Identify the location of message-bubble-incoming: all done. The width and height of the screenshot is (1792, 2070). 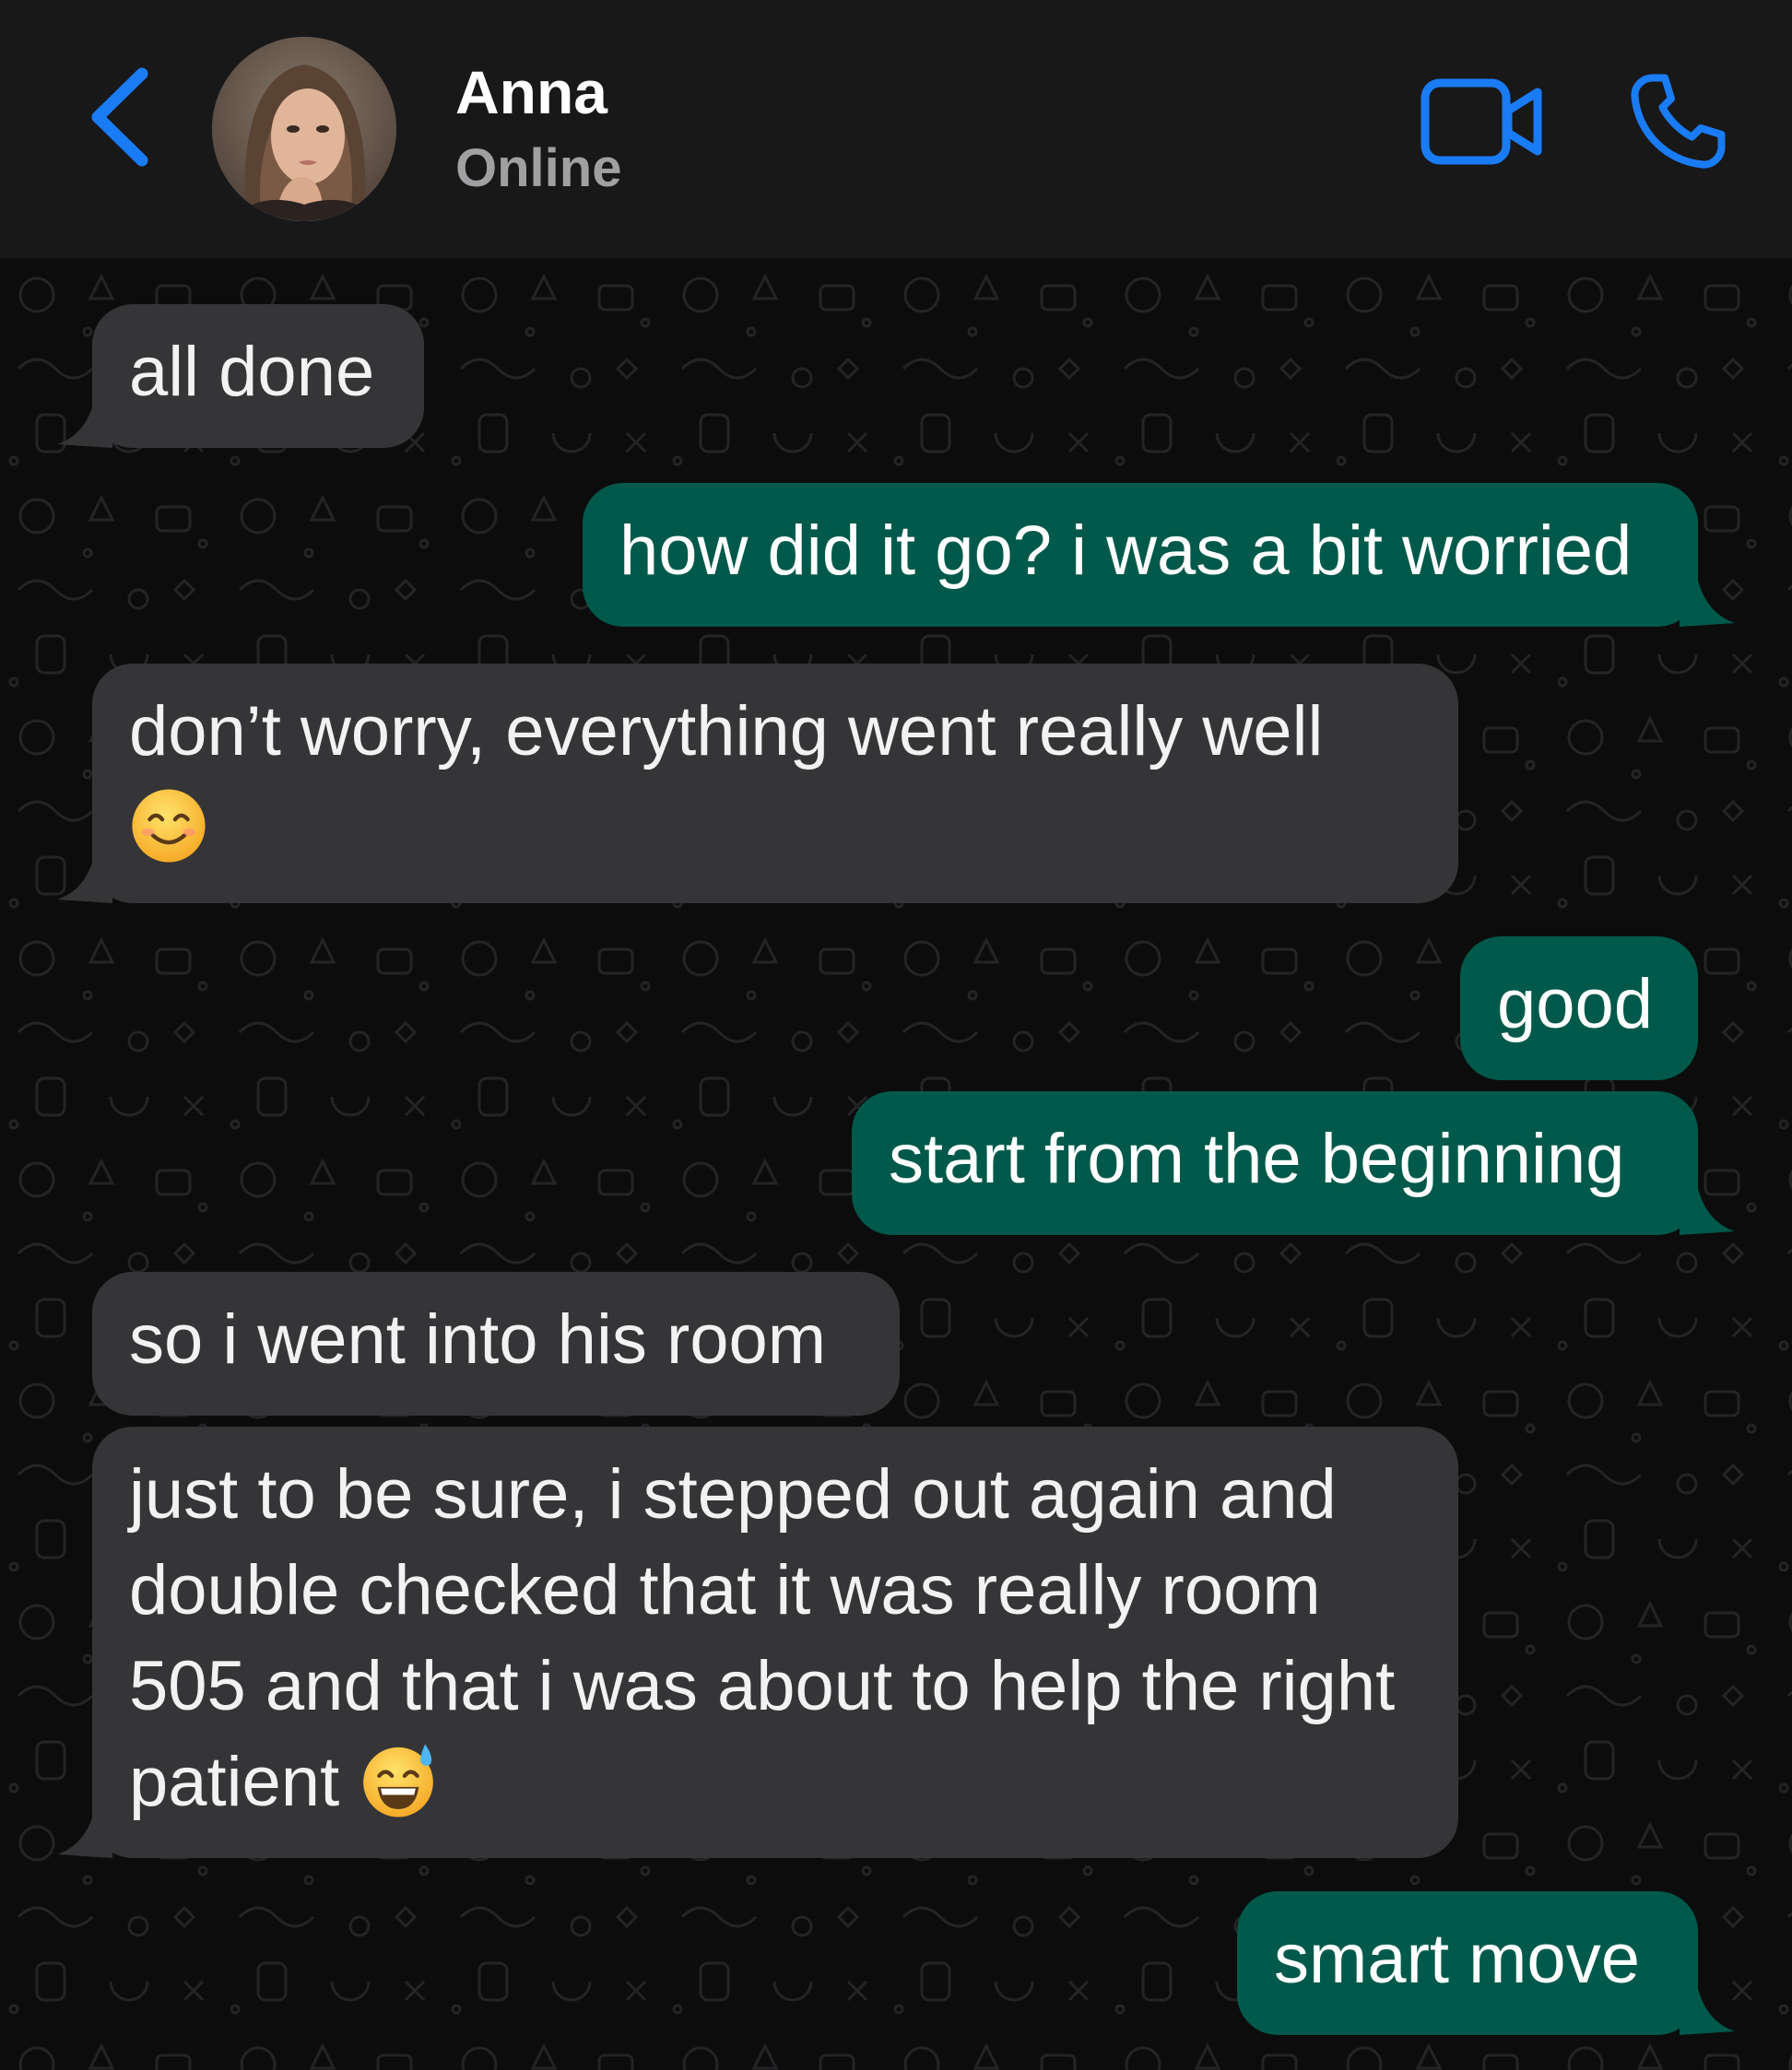
(240, 376).